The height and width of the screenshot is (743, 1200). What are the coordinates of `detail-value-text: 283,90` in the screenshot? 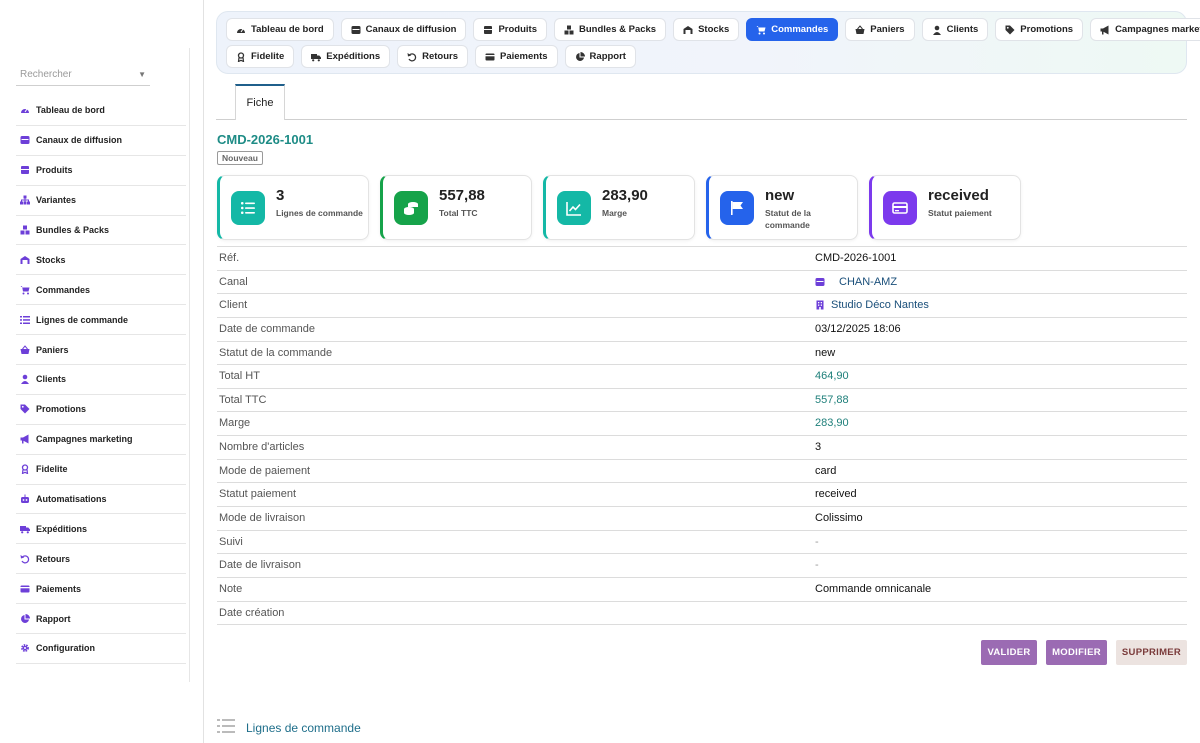 It's located at (832, 423).